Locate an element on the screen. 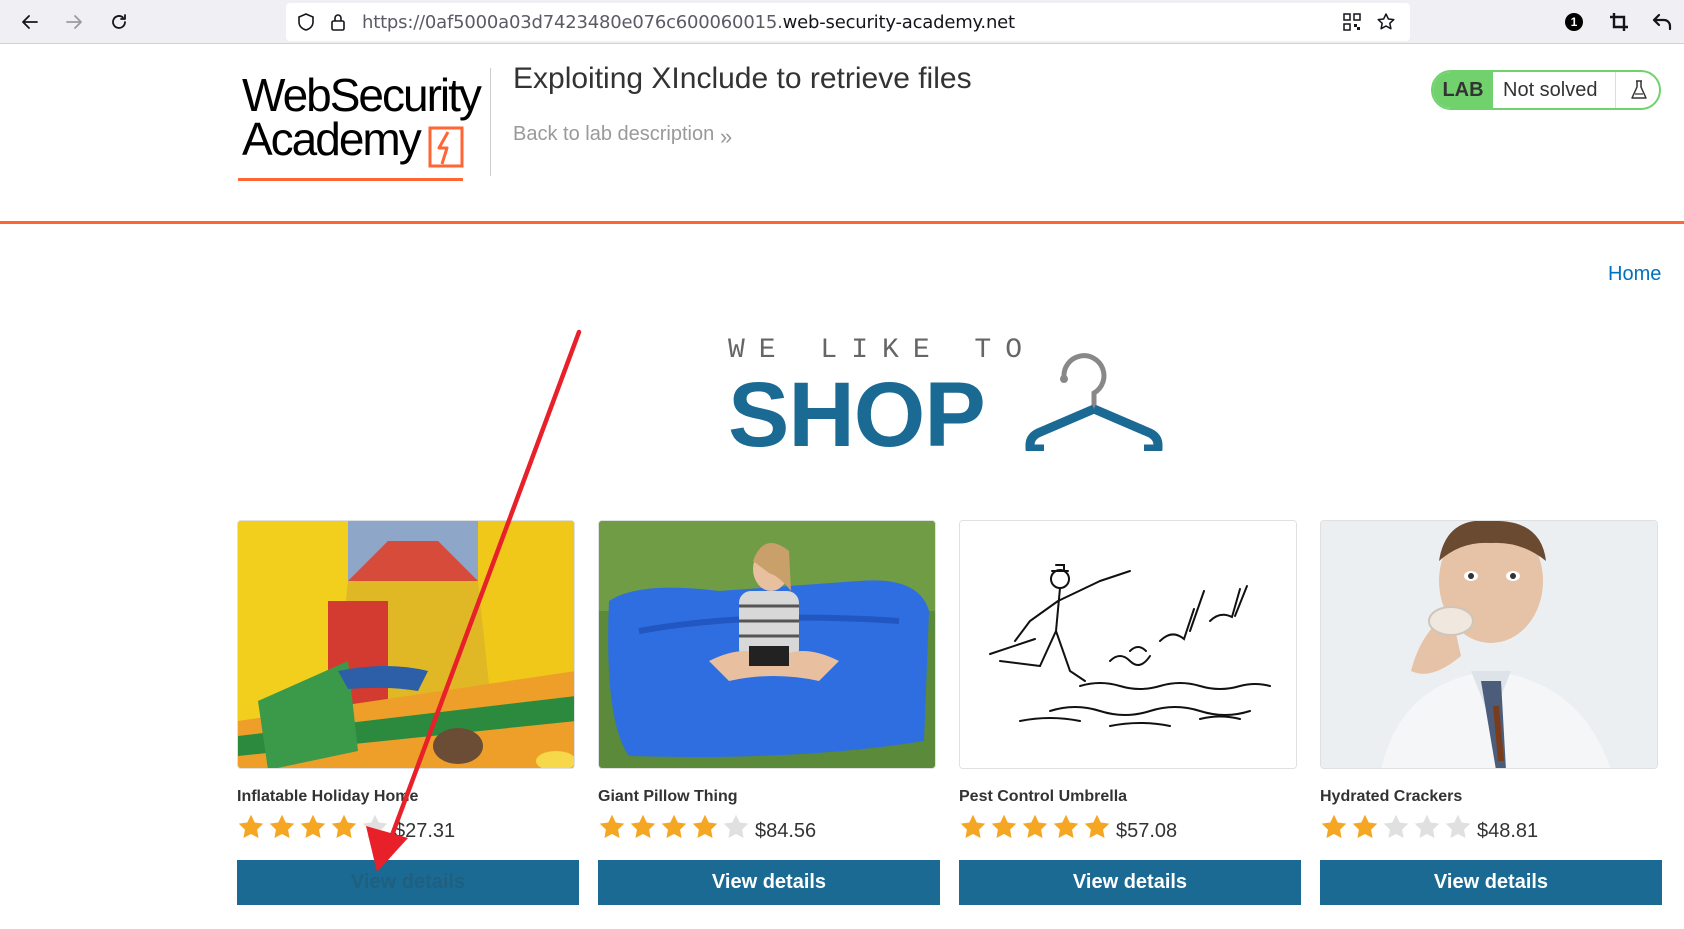  header-divider is located at coordinates (490, 122).